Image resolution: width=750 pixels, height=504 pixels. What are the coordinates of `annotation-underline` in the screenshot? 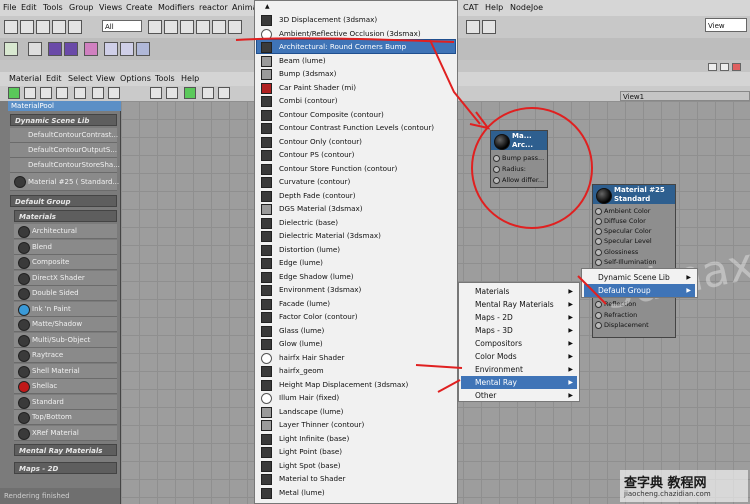 It's located at (345, 40).